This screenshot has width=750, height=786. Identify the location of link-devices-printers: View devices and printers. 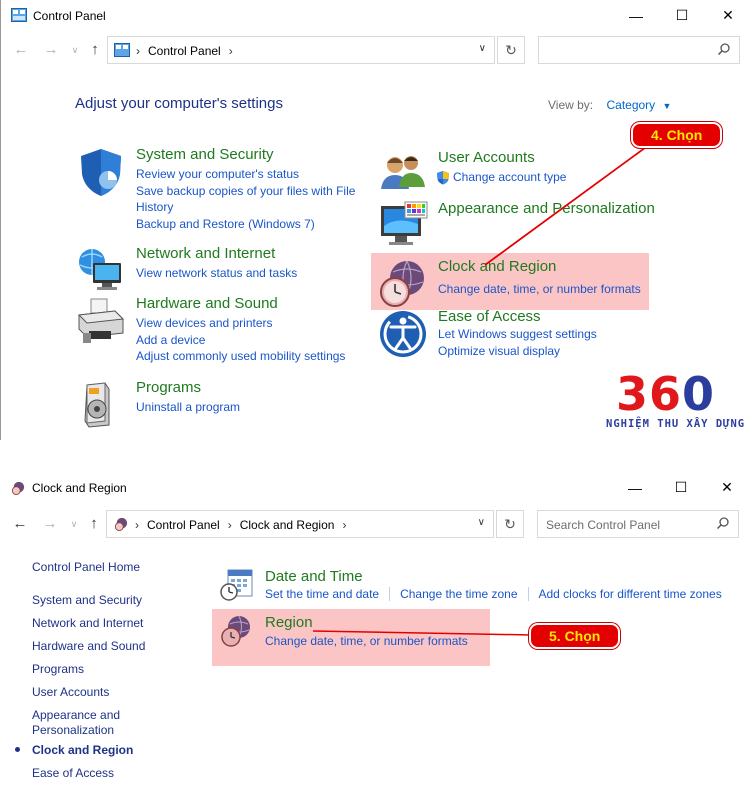
(240, 323).